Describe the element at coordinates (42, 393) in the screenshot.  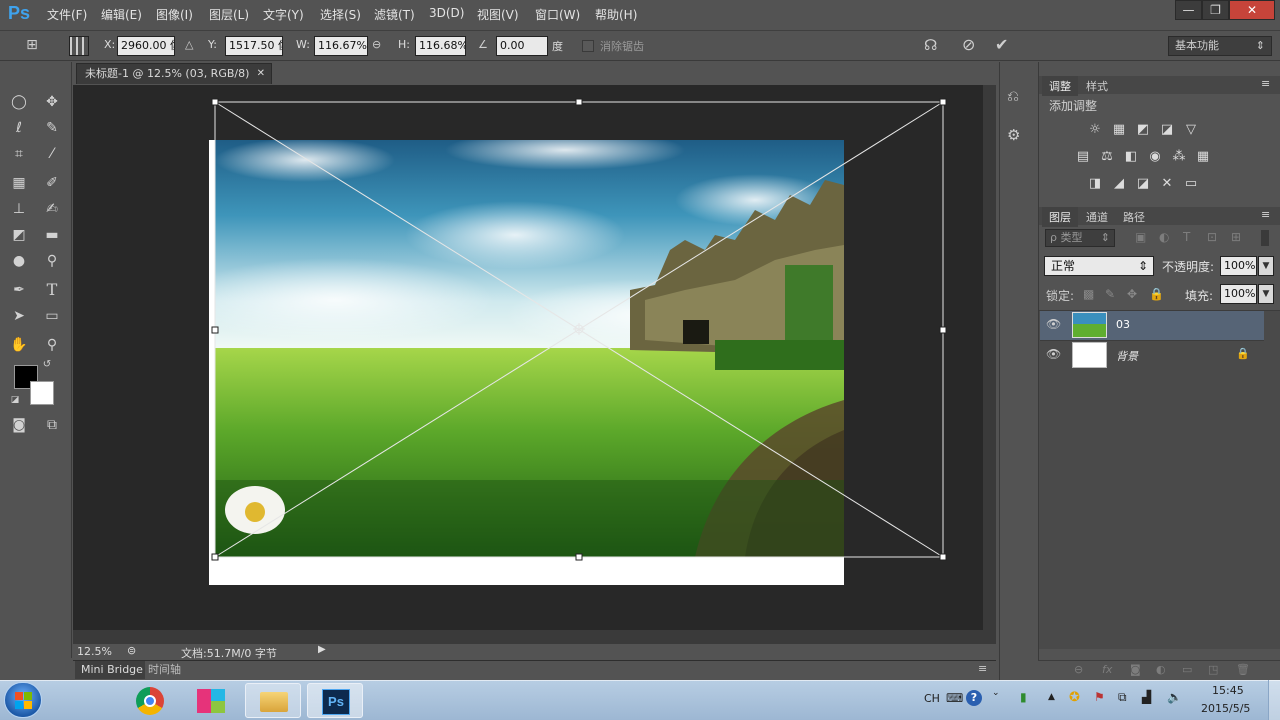
I see `background-color-swatch` at that location.